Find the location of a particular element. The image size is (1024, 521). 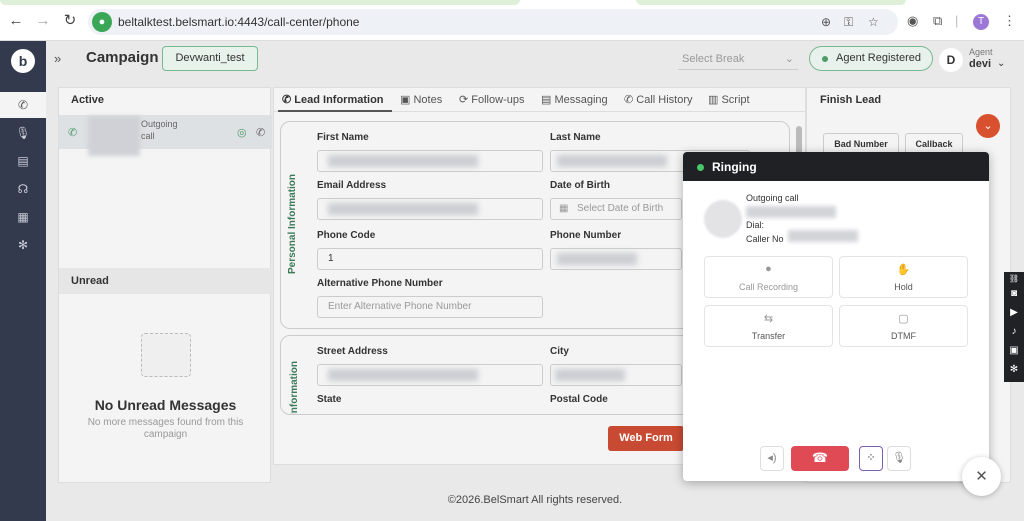

agent-status-badge: Agent Registered is located at coordinates (871, 58).